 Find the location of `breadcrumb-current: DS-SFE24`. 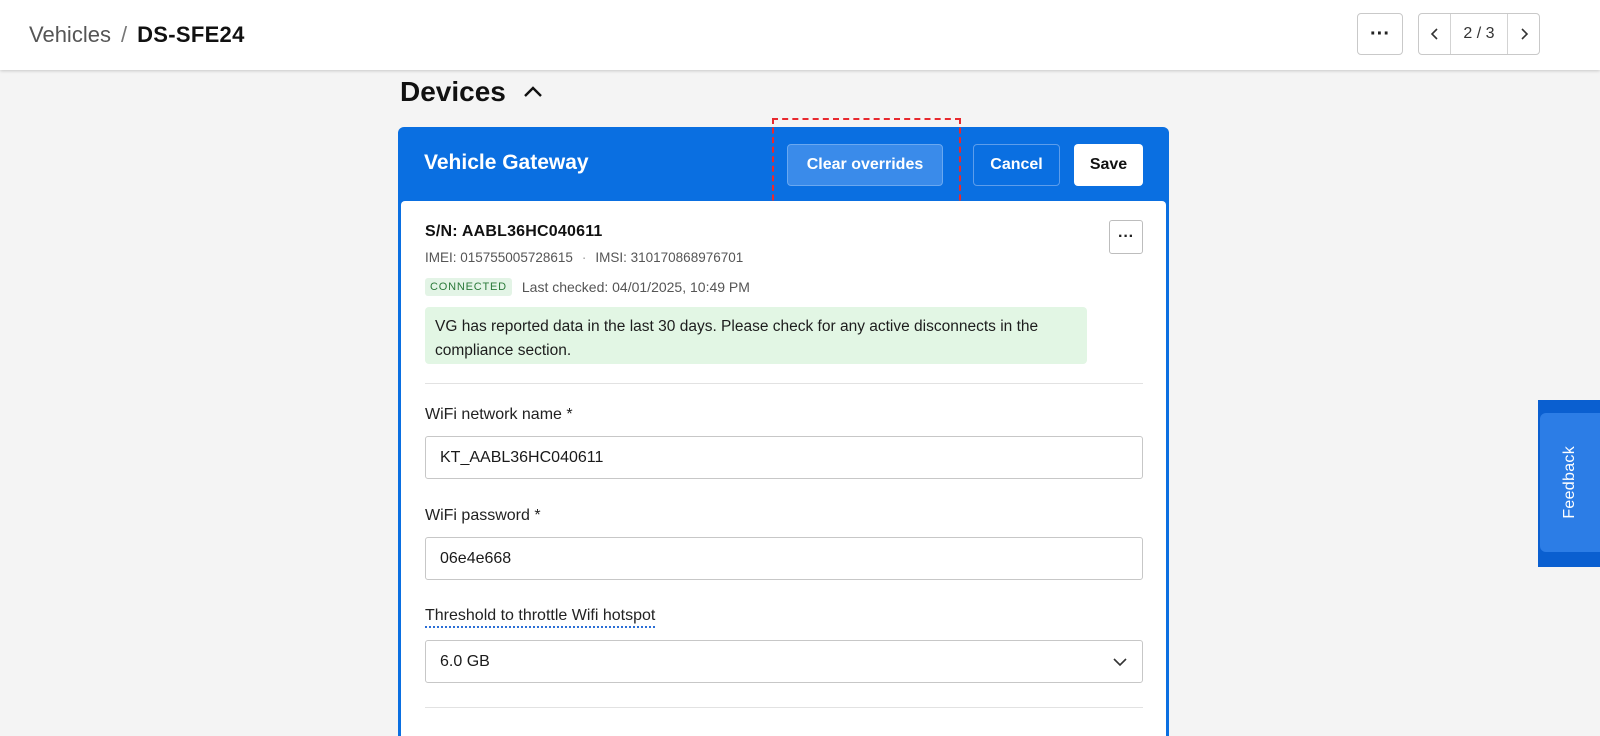

breadcrumb-current: DS-SFE24 is located at coordinates (191, 34).